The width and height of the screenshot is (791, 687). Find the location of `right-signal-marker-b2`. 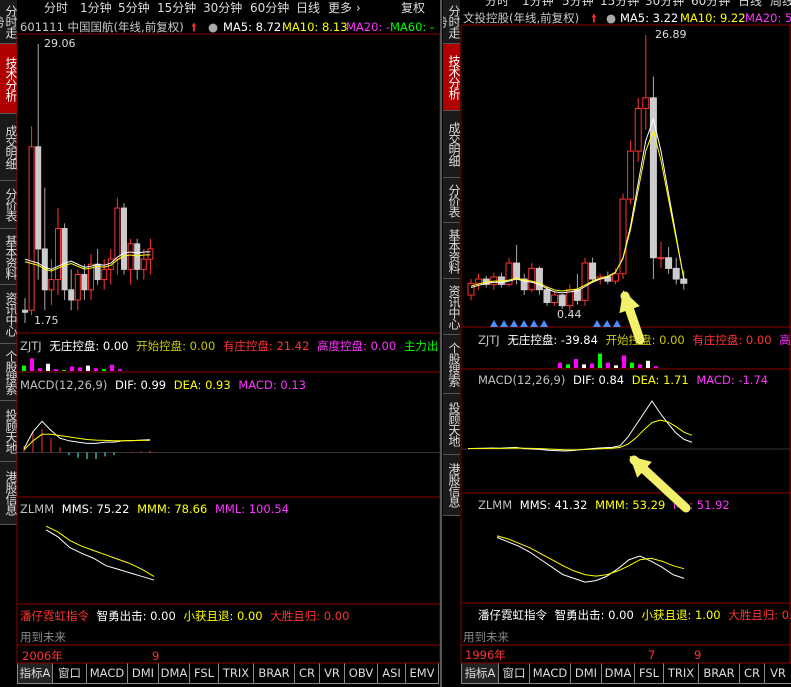

right-signal-marker-b2 is located at coordinates (617, 323).